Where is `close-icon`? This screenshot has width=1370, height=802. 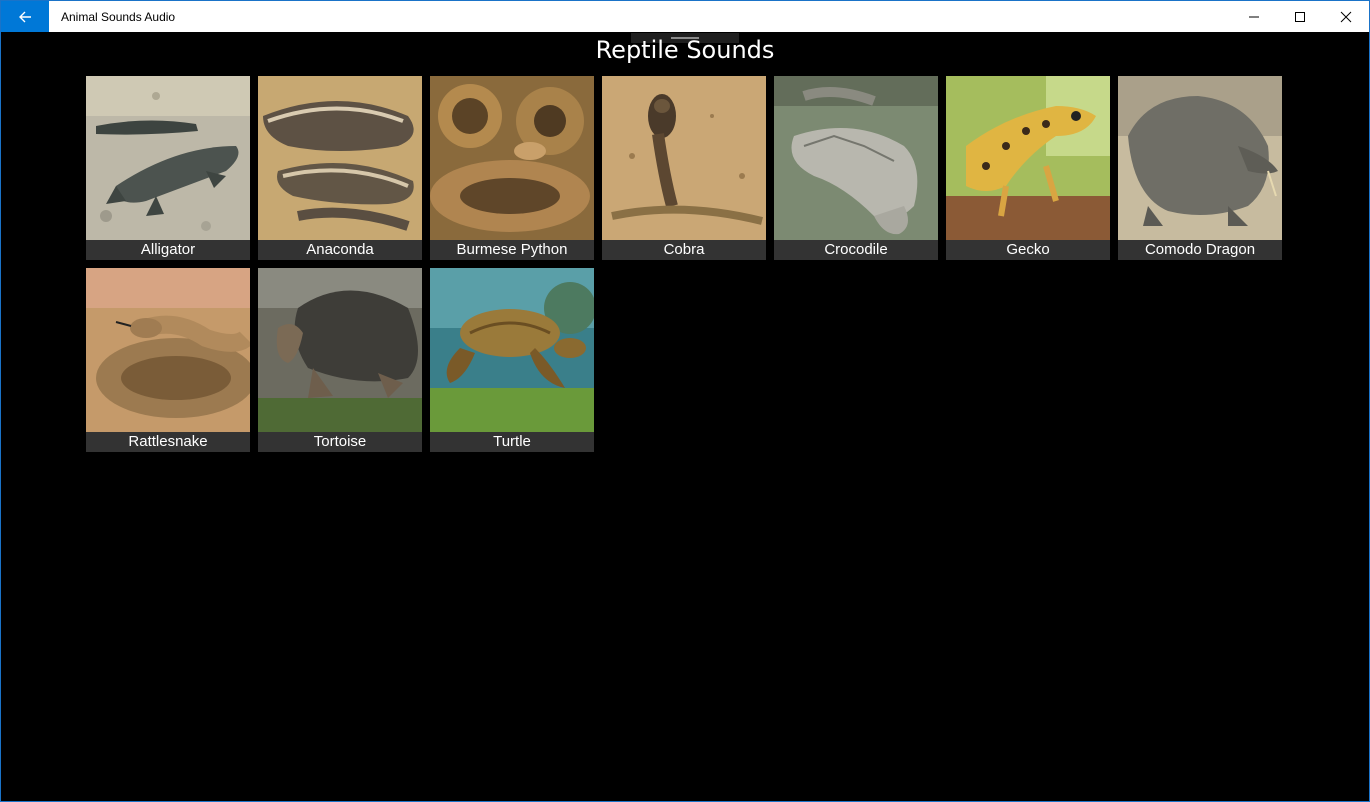
close-icon is located at coordinates (1346, 16).